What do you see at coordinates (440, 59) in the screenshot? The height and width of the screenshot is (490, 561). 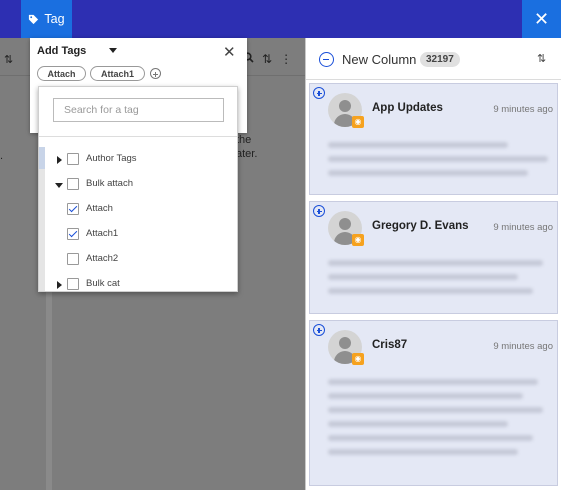 I see `column-count-badge: 32197` at bounding box center [440, 59].